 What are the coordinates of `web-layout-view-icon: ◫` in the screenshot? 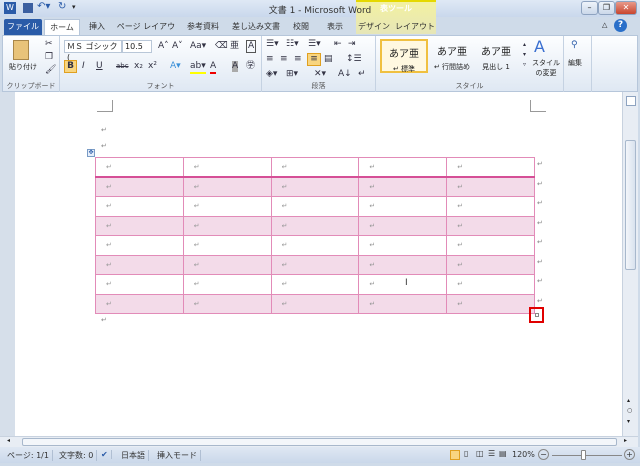 It's located at (480, 453).